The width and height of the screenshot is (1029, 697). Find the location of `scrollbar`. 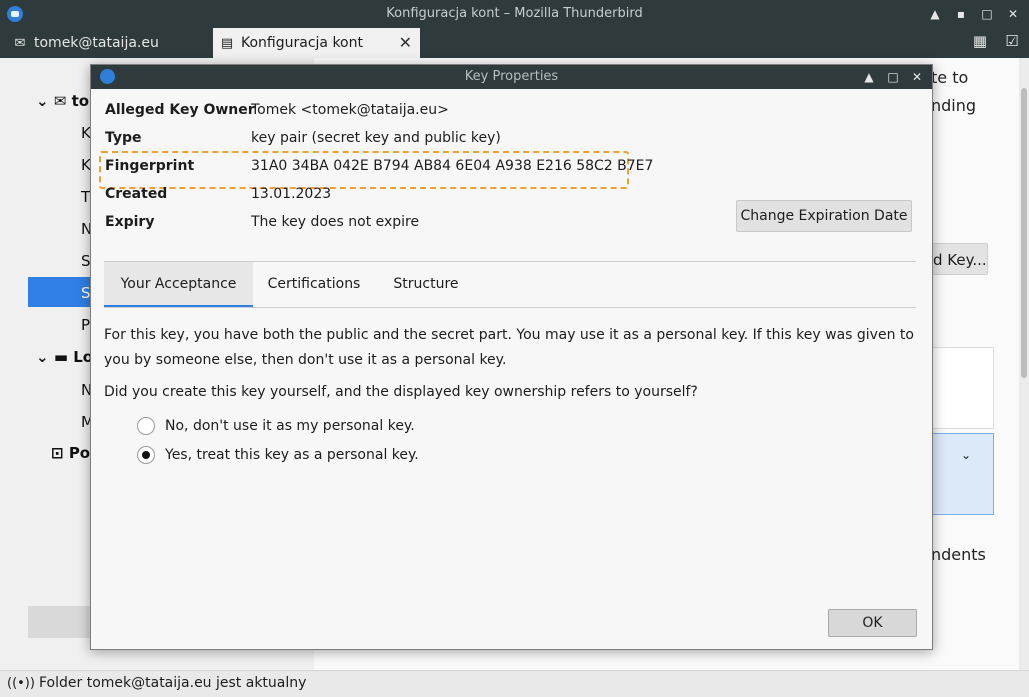

scrollbar is located at coordinates (1024, 364).